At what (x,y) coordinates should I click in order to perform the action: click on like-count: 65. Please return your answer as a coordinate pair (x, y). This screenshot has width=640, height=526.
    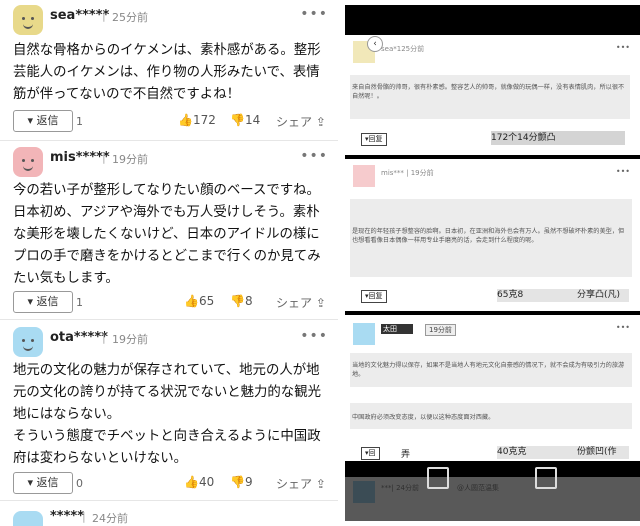
    Looking at the image, I should click on (206, 301).